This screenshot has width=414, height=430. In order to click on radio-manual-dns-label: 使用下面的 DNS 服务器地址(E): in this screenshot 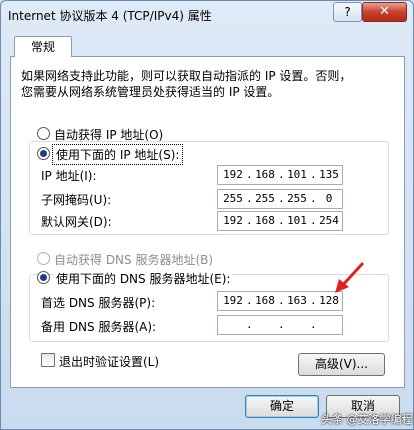, I will do `click(143, 278)`.